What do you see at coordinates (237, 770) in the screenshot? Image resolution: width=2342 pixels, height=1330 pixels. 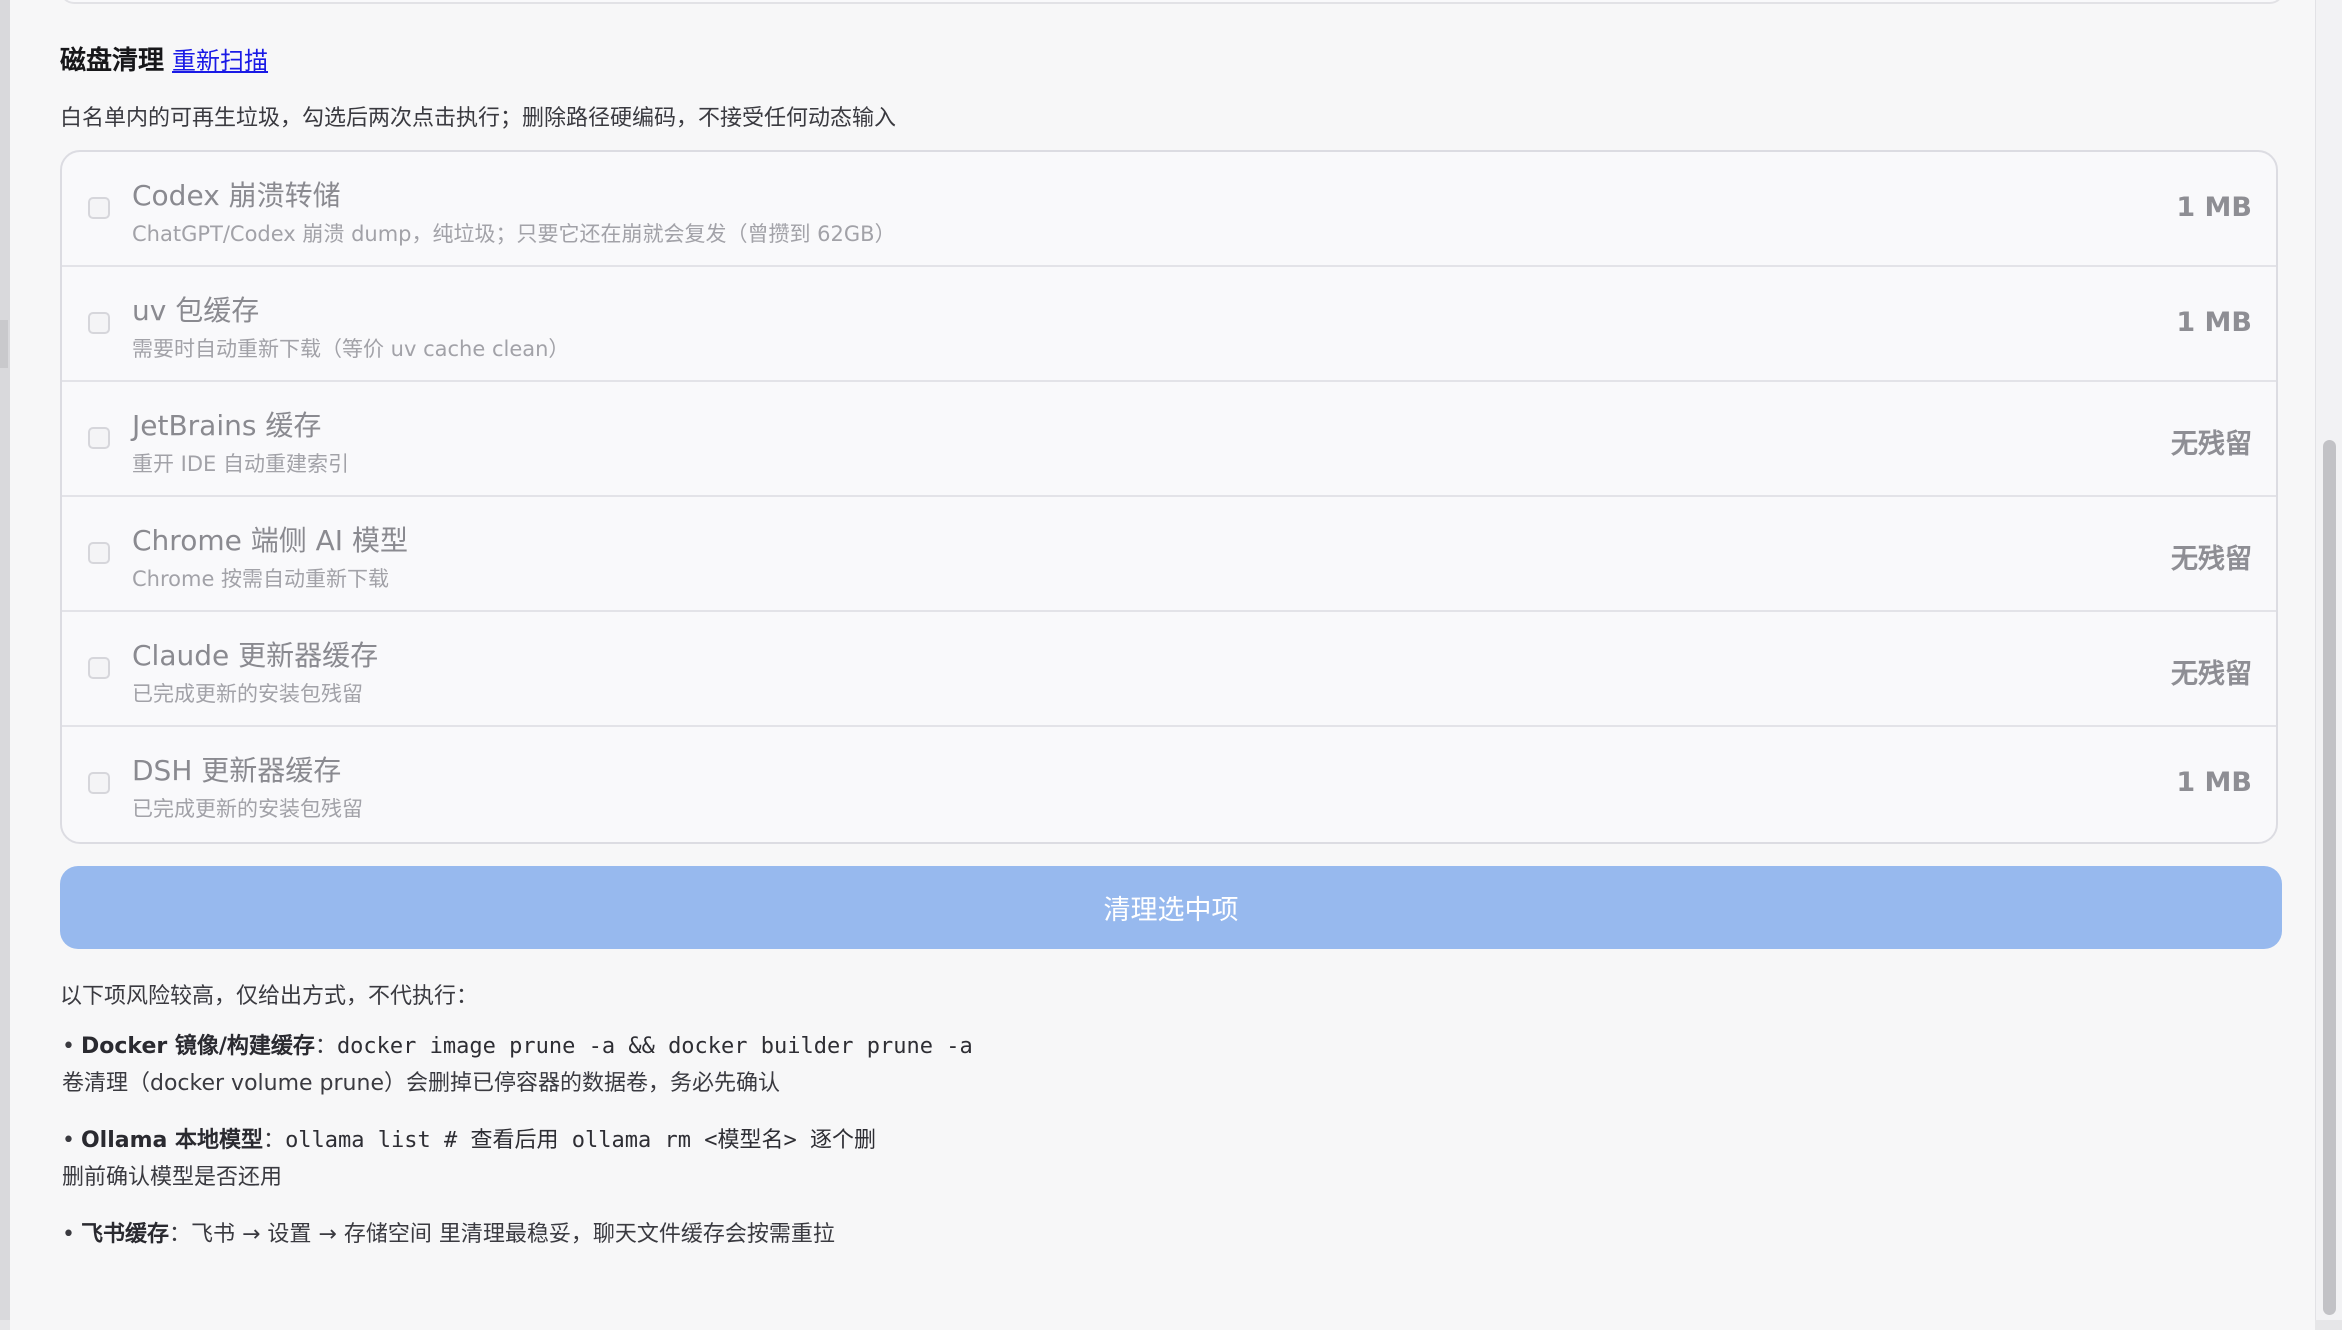 I see `item-title: DSH 更新器缓存` at bounding box center [237, 770].